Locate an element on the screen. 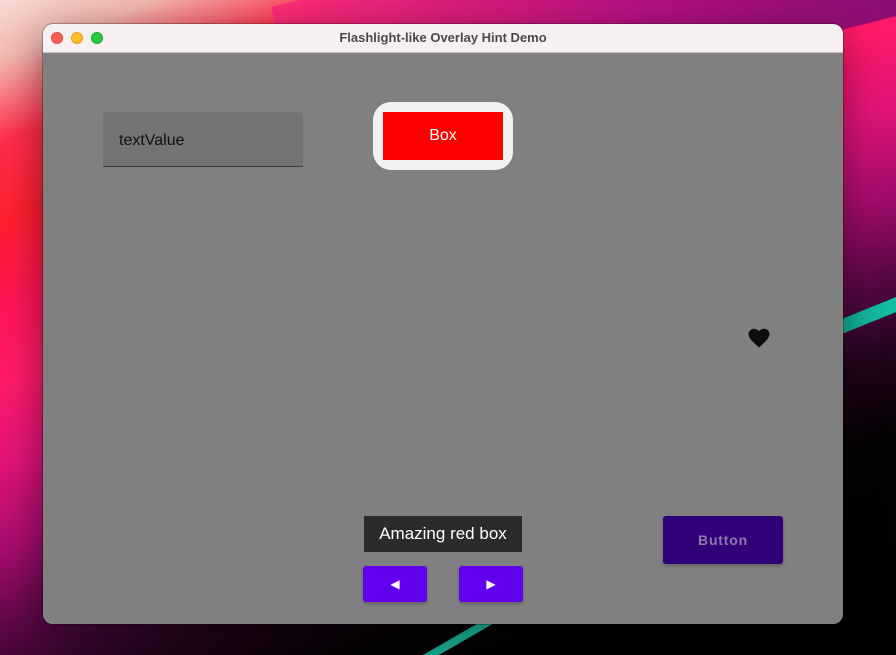 The image size is (896, 655). text-field-value: textValue is located at coordinates (152, 140).